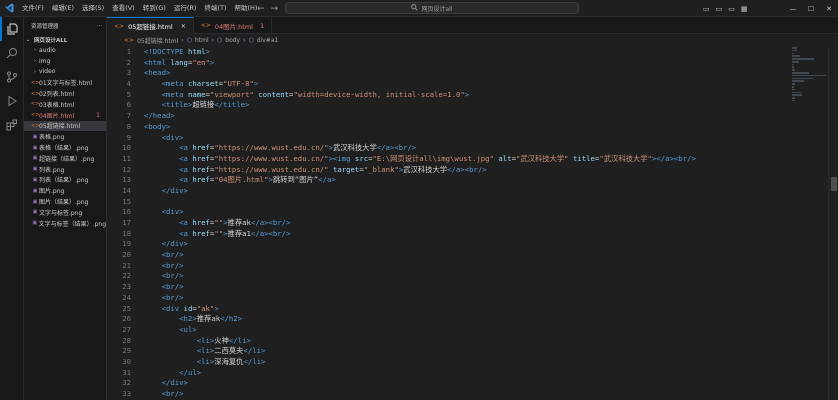 The image size is (838, 400). I want to click on tree-file: ▣ 超链接（结果）.png, so click(65, 158).